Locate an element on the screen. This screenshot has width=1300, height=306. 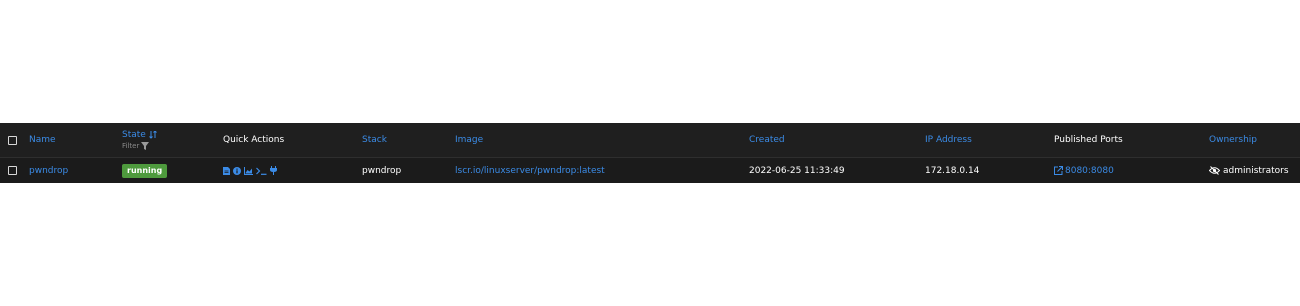
column-header-quick-actions-label: Quick Actions is located at coordinates (254, 140).